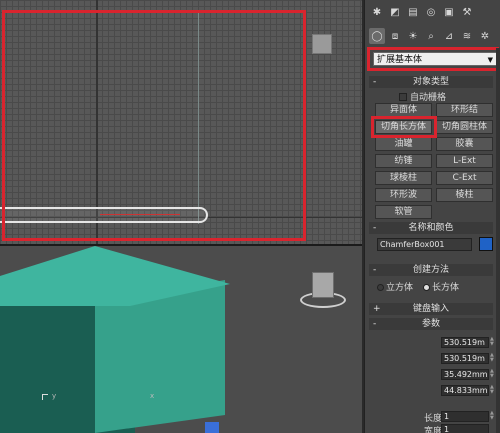  What do you see at coordinates (212, 427) in the screenshot?
I see `object-color-chip` at bounding box center [212, 427].